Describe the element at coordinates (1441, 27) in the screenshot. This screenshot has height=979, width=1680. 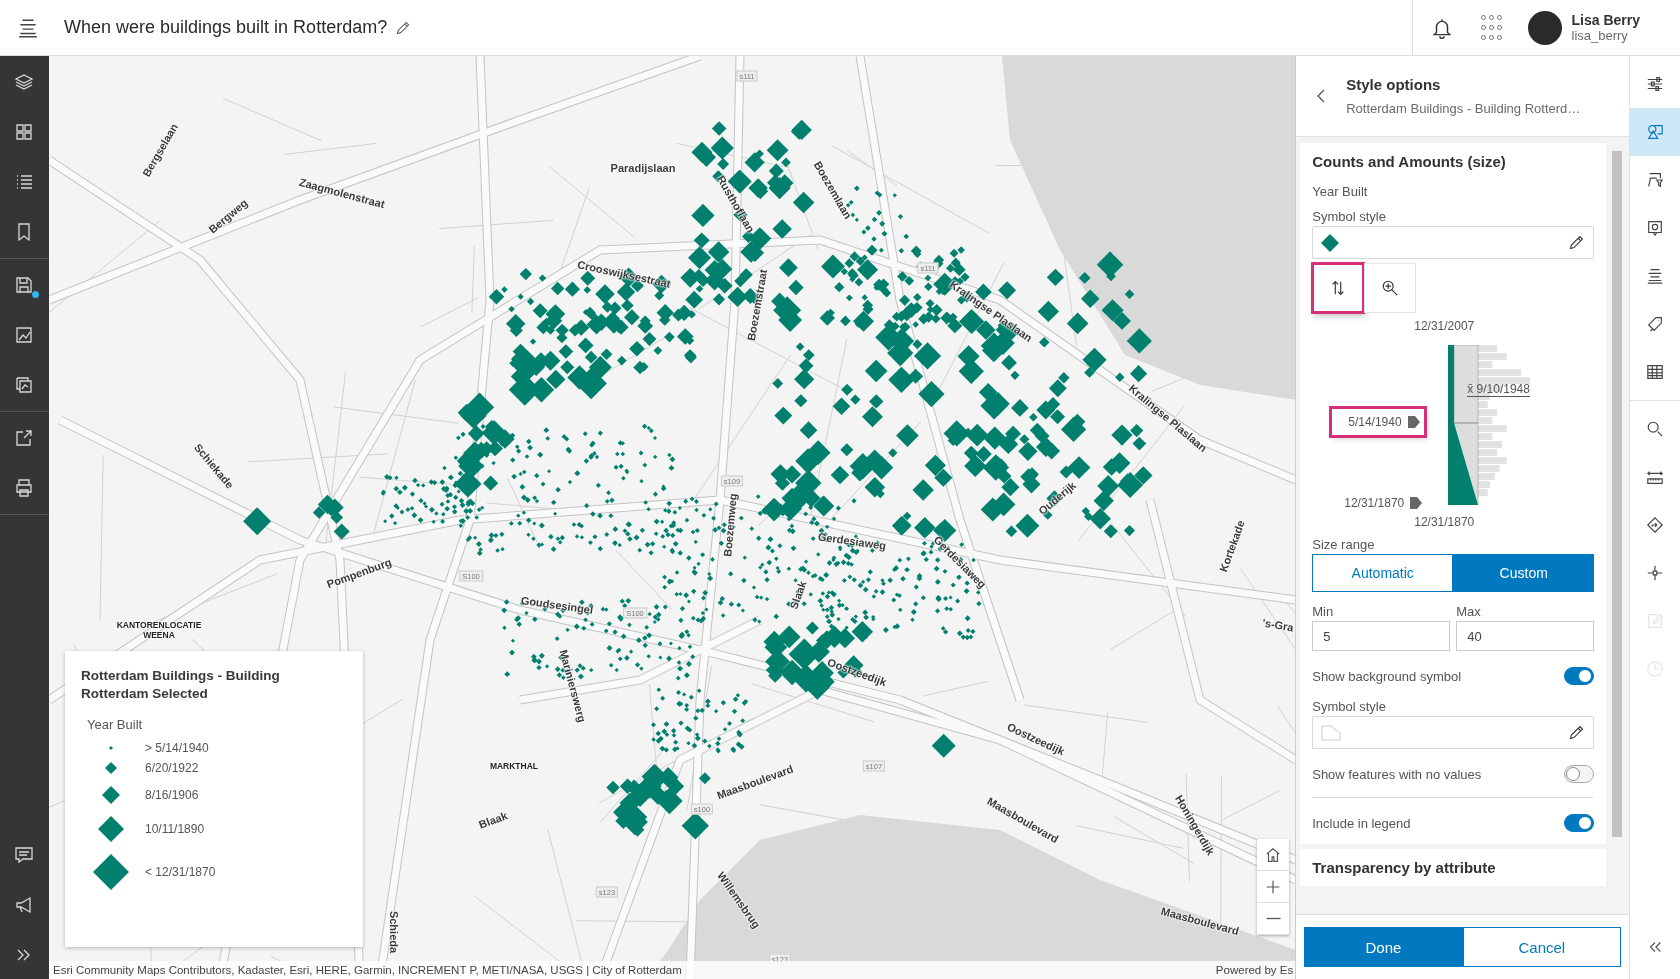
I see `notifications-icon` at that location.